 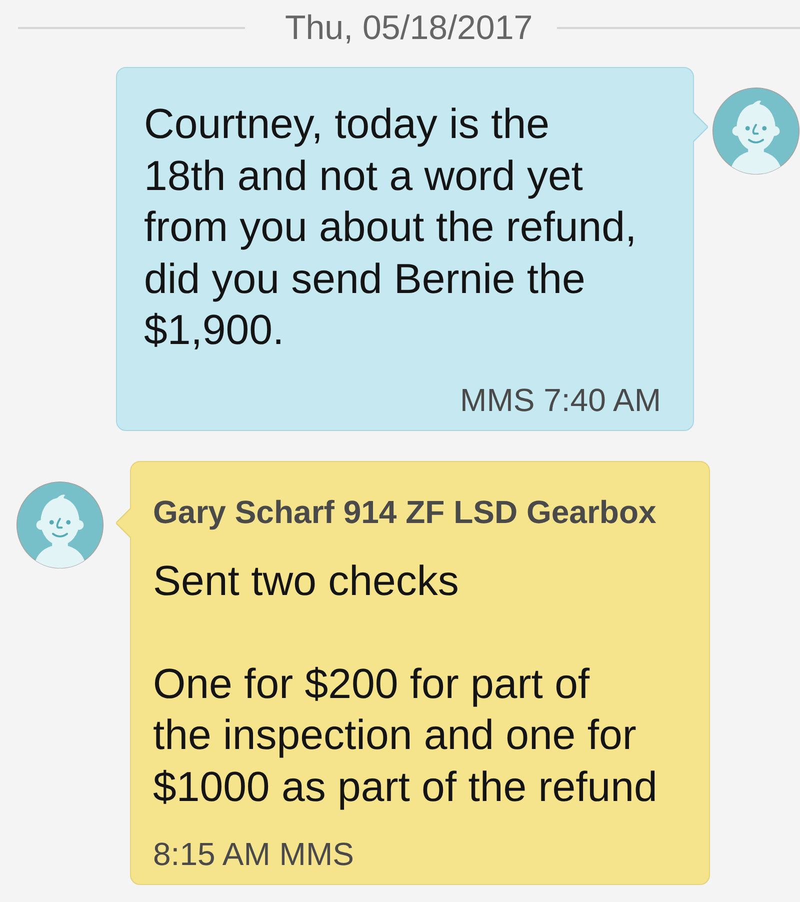 I want to click on message-meta: 8:15 AM MMS, so click(x=254, y=854).